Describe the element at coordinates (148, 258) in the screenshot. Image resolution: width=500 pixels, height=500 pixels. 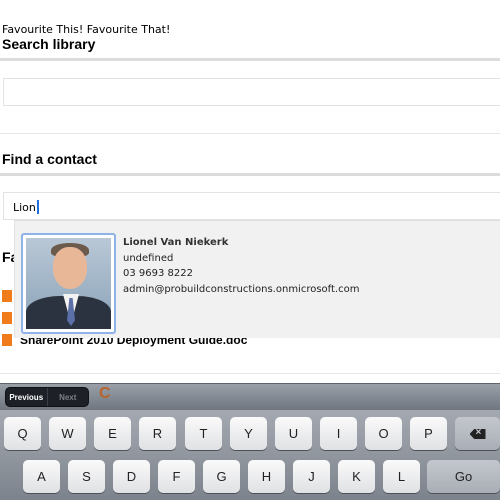
I see `contact-title: undefined` at that location.